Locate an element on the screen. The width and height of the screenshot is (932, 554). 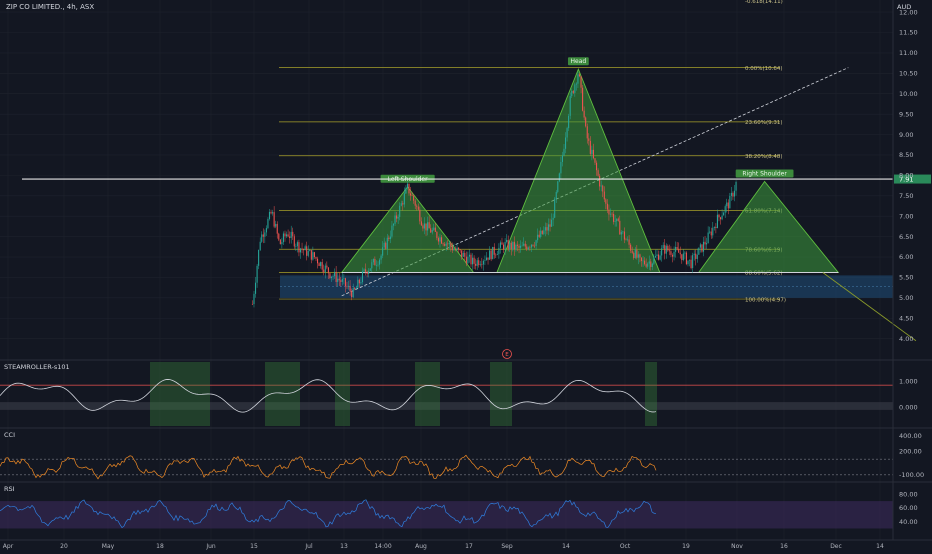
time-tick-18: 14 is located at coordinates (880, 546).